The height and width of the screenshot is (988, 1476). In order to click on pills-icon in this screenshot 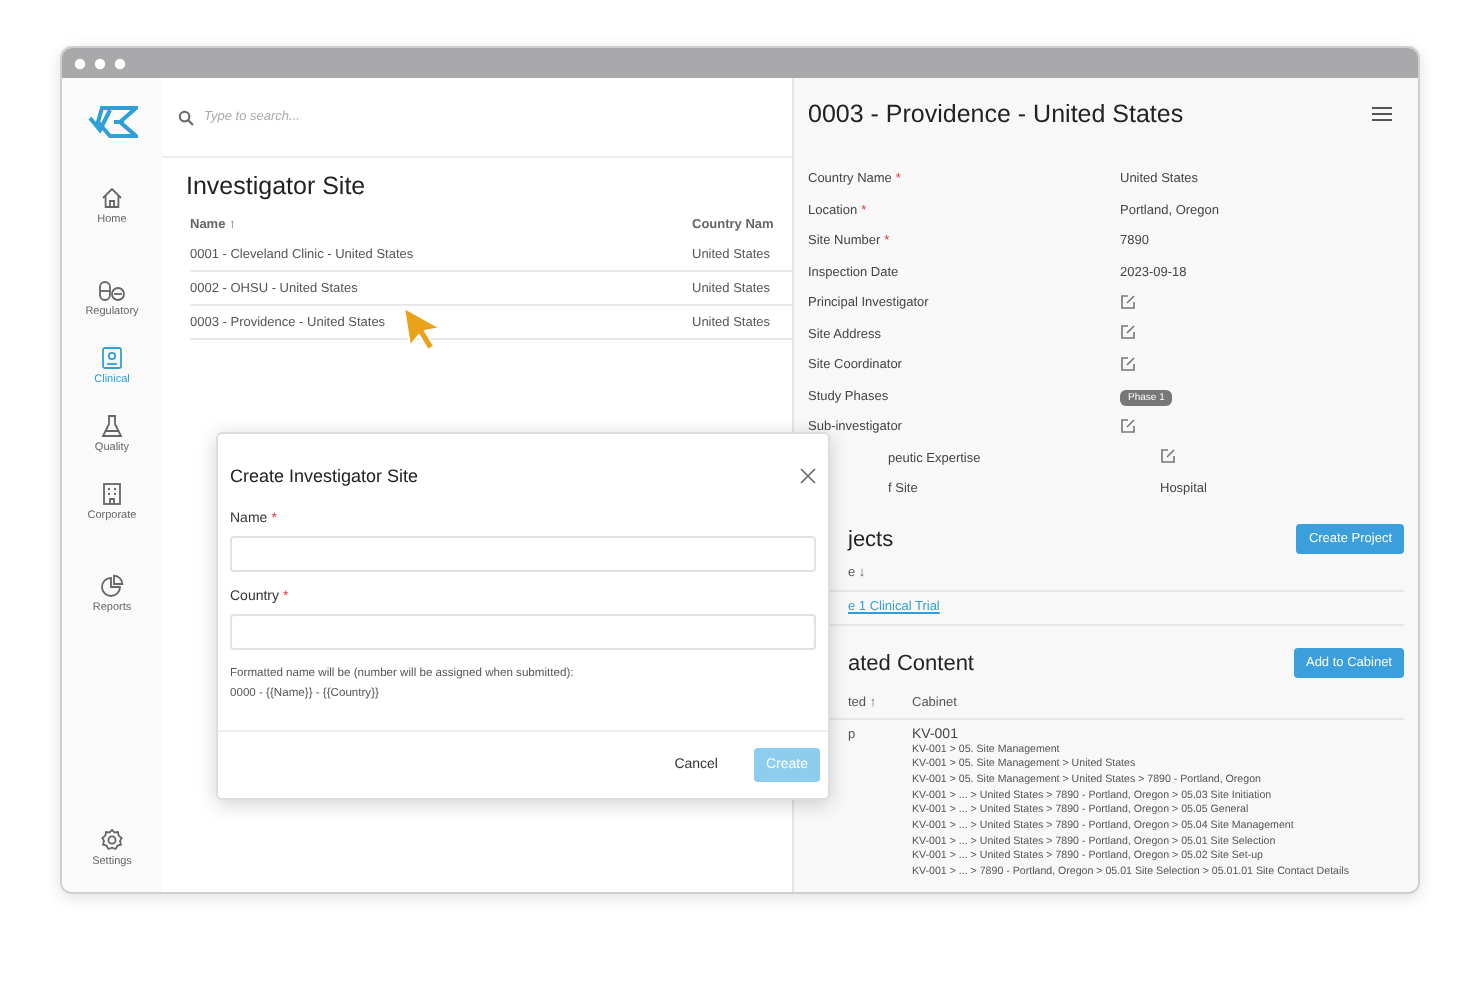, I will do `click(111, 290)`.